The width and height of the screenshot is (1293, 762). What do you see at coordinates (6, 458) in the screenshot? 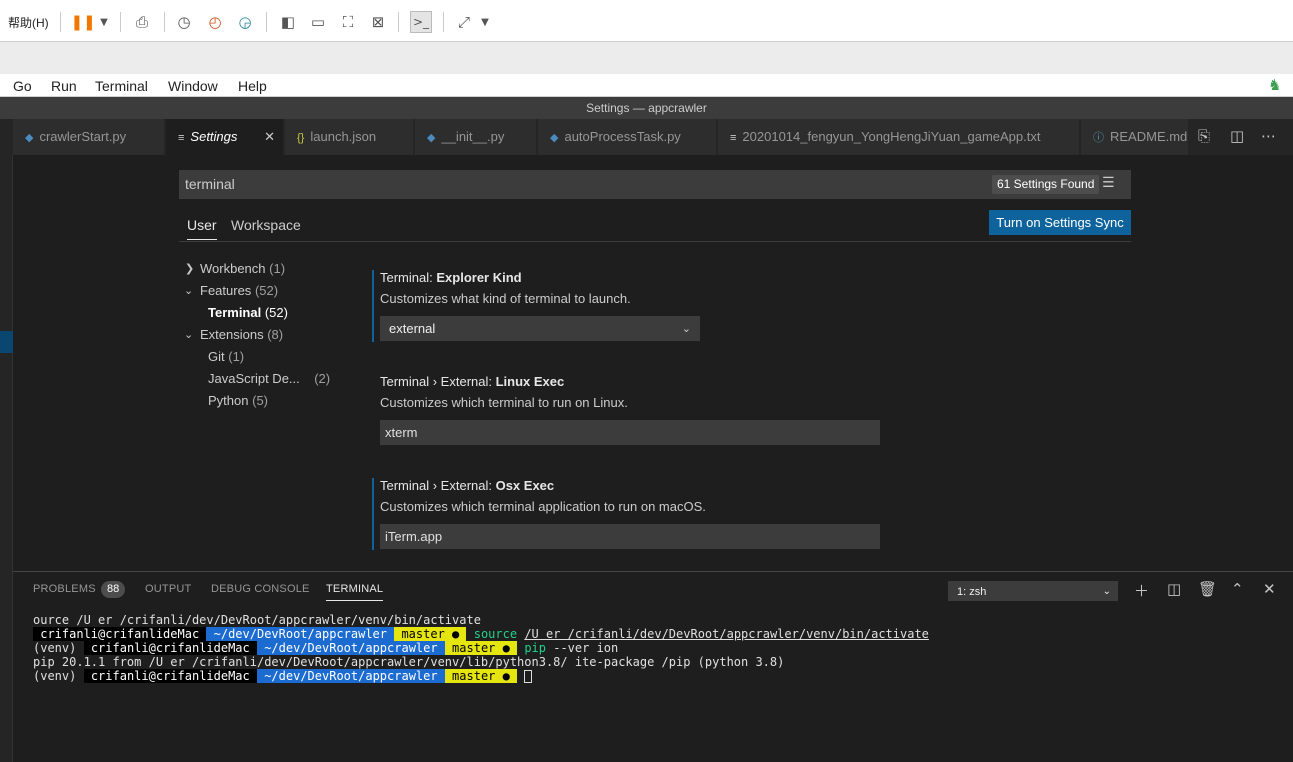
I see `sidebar-strip` at bounding box center [6, 458].